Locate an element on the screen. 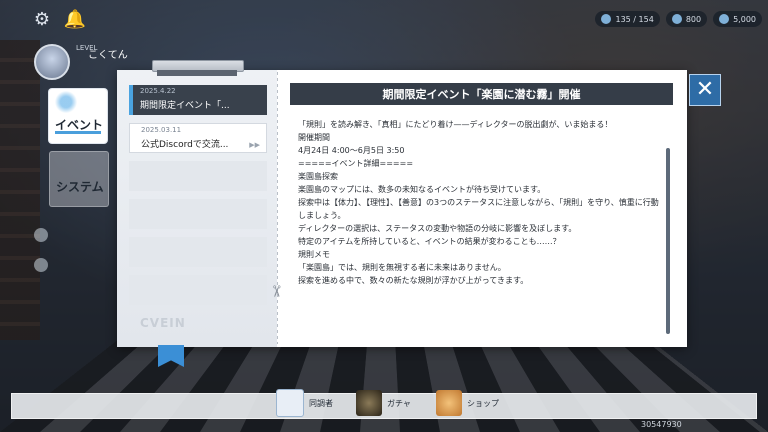  perforation-divider is located at coordinates (277, 208).